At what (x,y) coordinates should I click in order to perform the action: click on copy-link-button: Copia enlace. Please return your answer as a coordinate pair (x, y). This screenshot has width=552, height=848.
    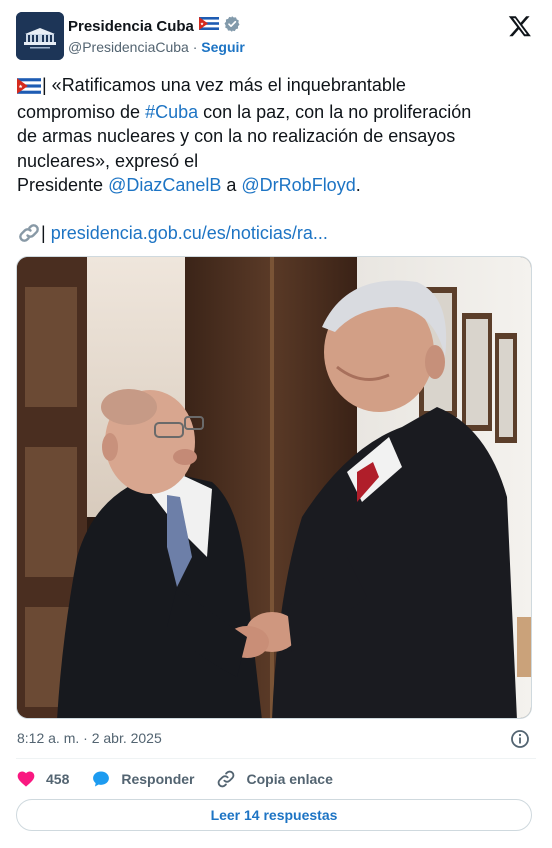
    Looking at the image, I should click on (274, 779).